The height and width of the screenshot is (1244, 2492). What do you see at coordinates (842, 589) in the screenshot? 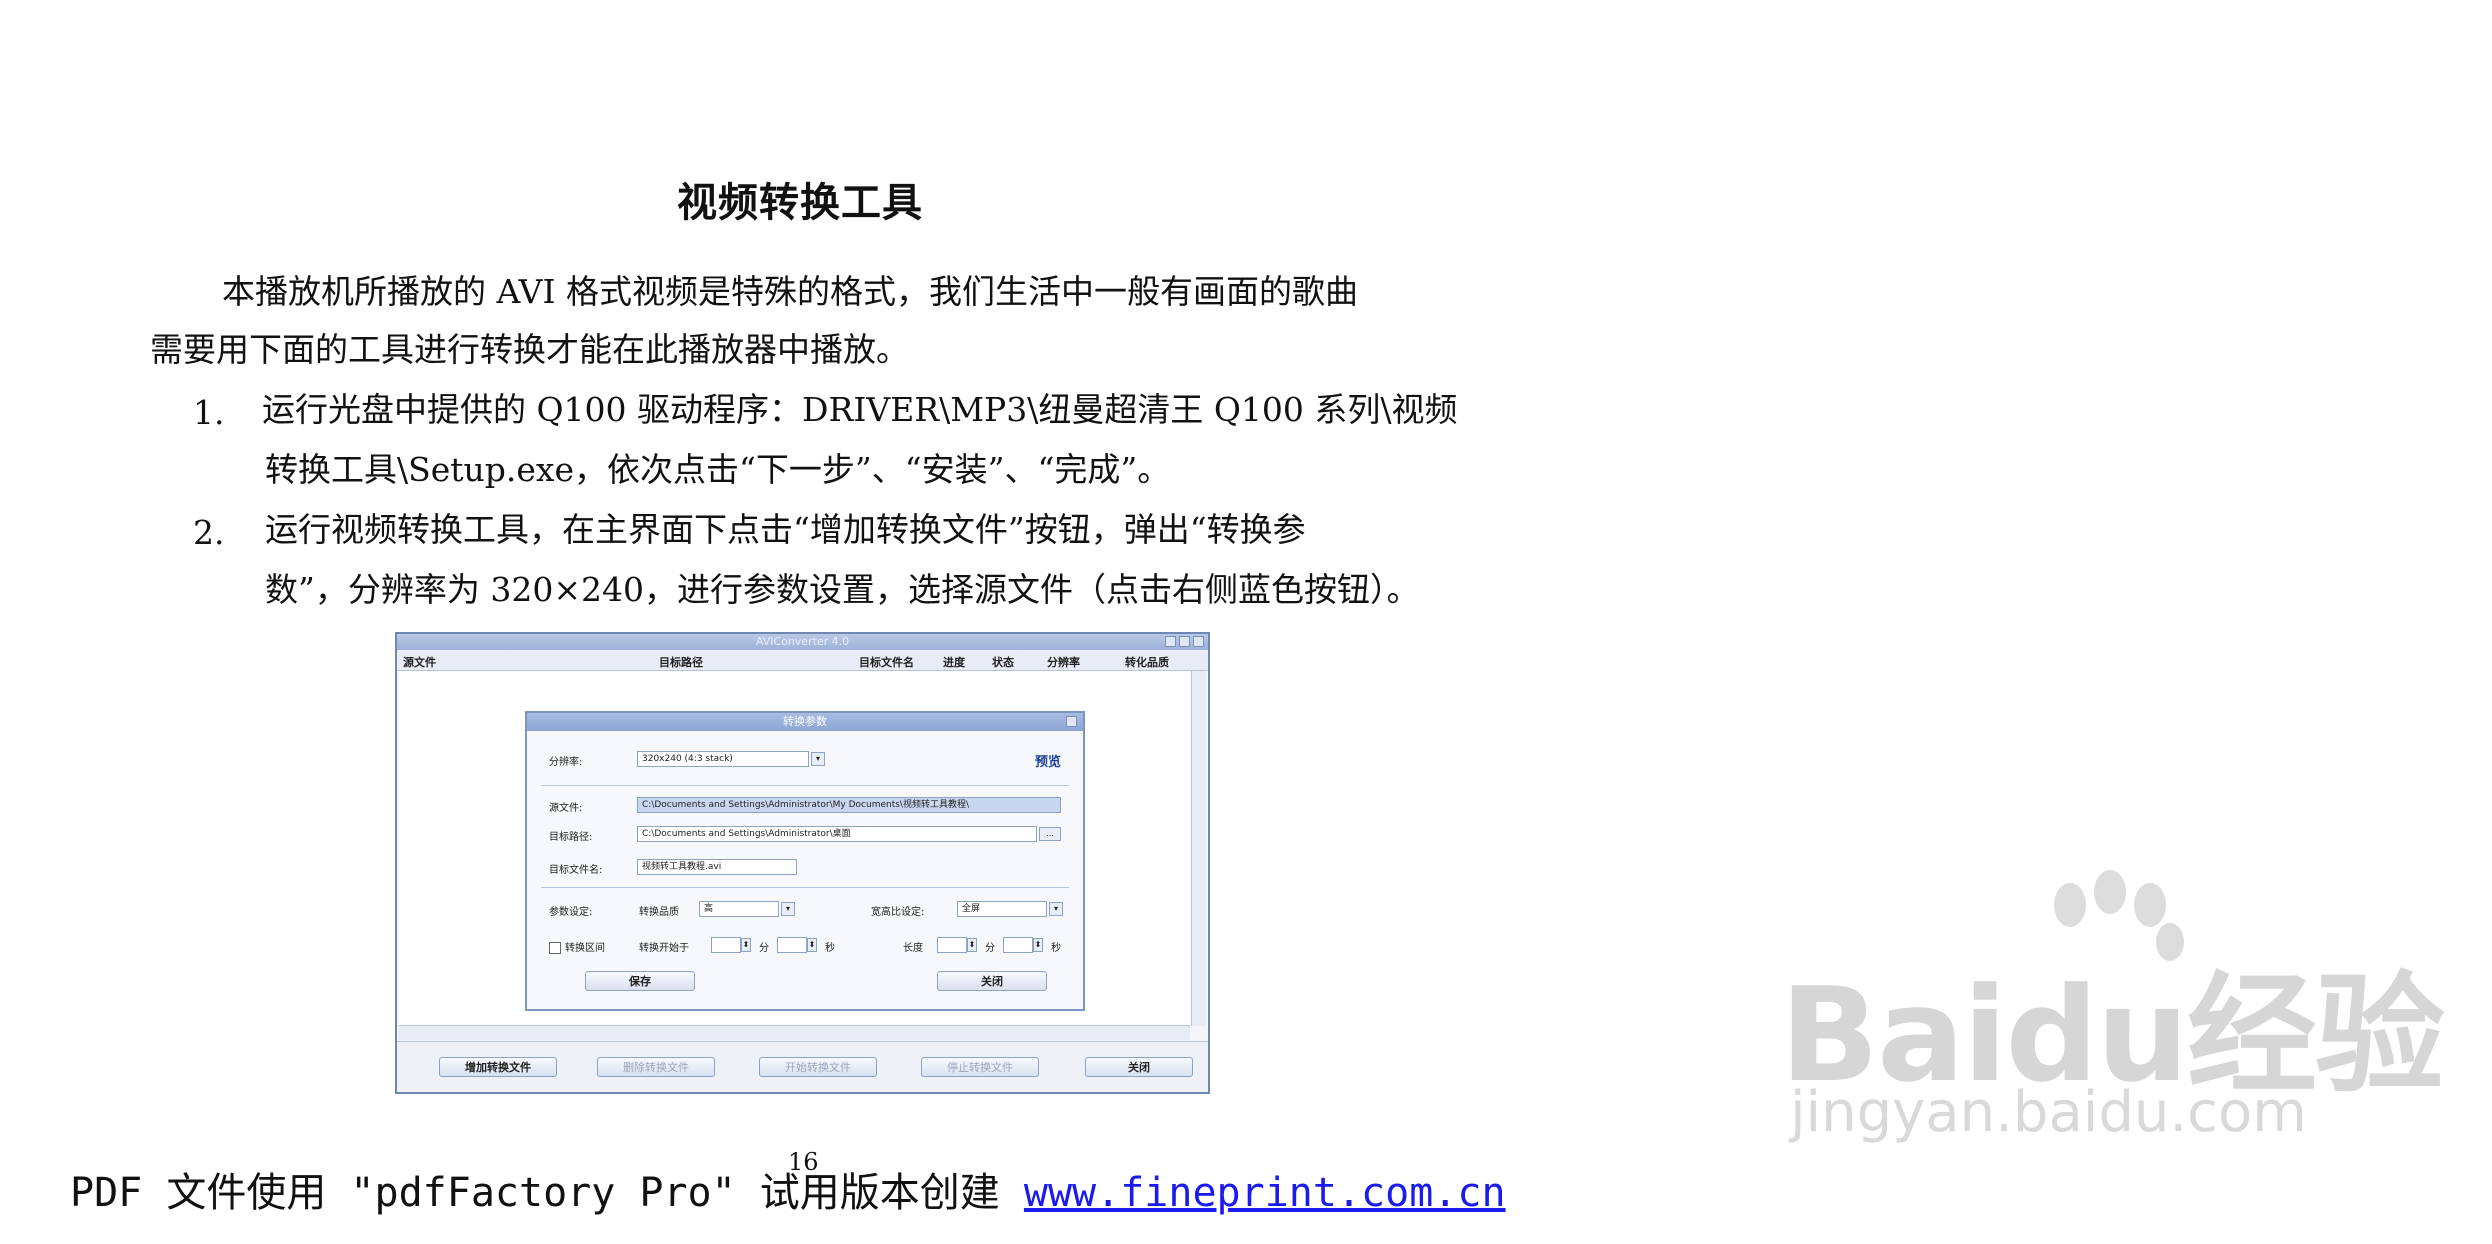
I see `step-2-line-2: 数”，分辨率为 320×240，进行参数设置，选择源文件（点击右侧蓝色按钮）。` at bounding box center [842, 589].